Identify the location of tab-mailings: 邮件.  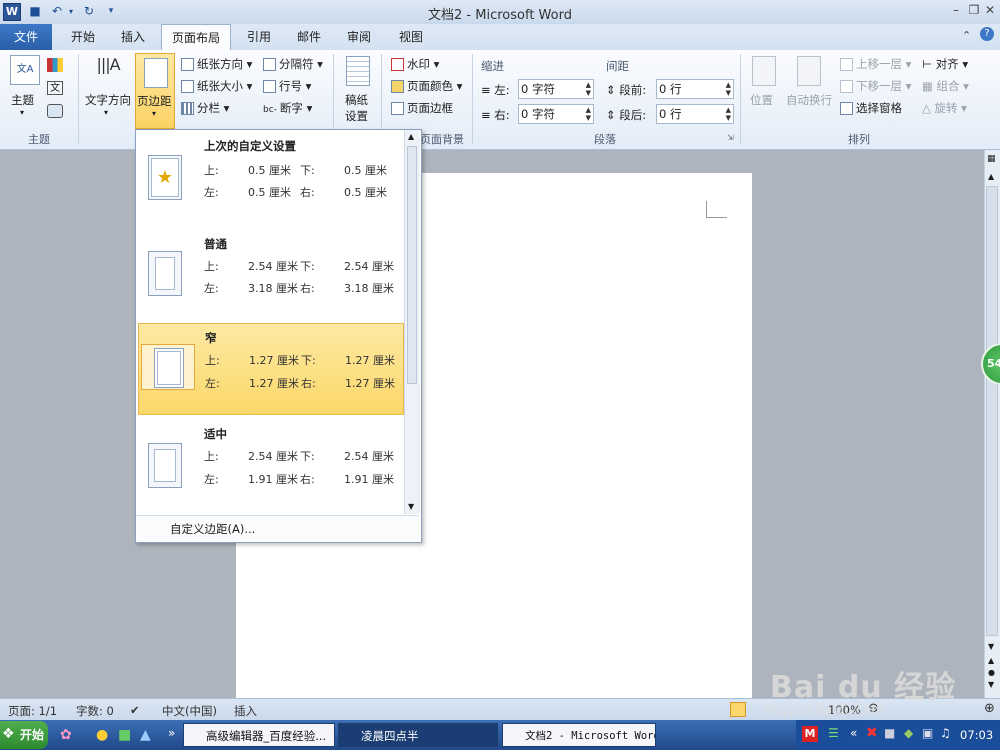
(309, 37).